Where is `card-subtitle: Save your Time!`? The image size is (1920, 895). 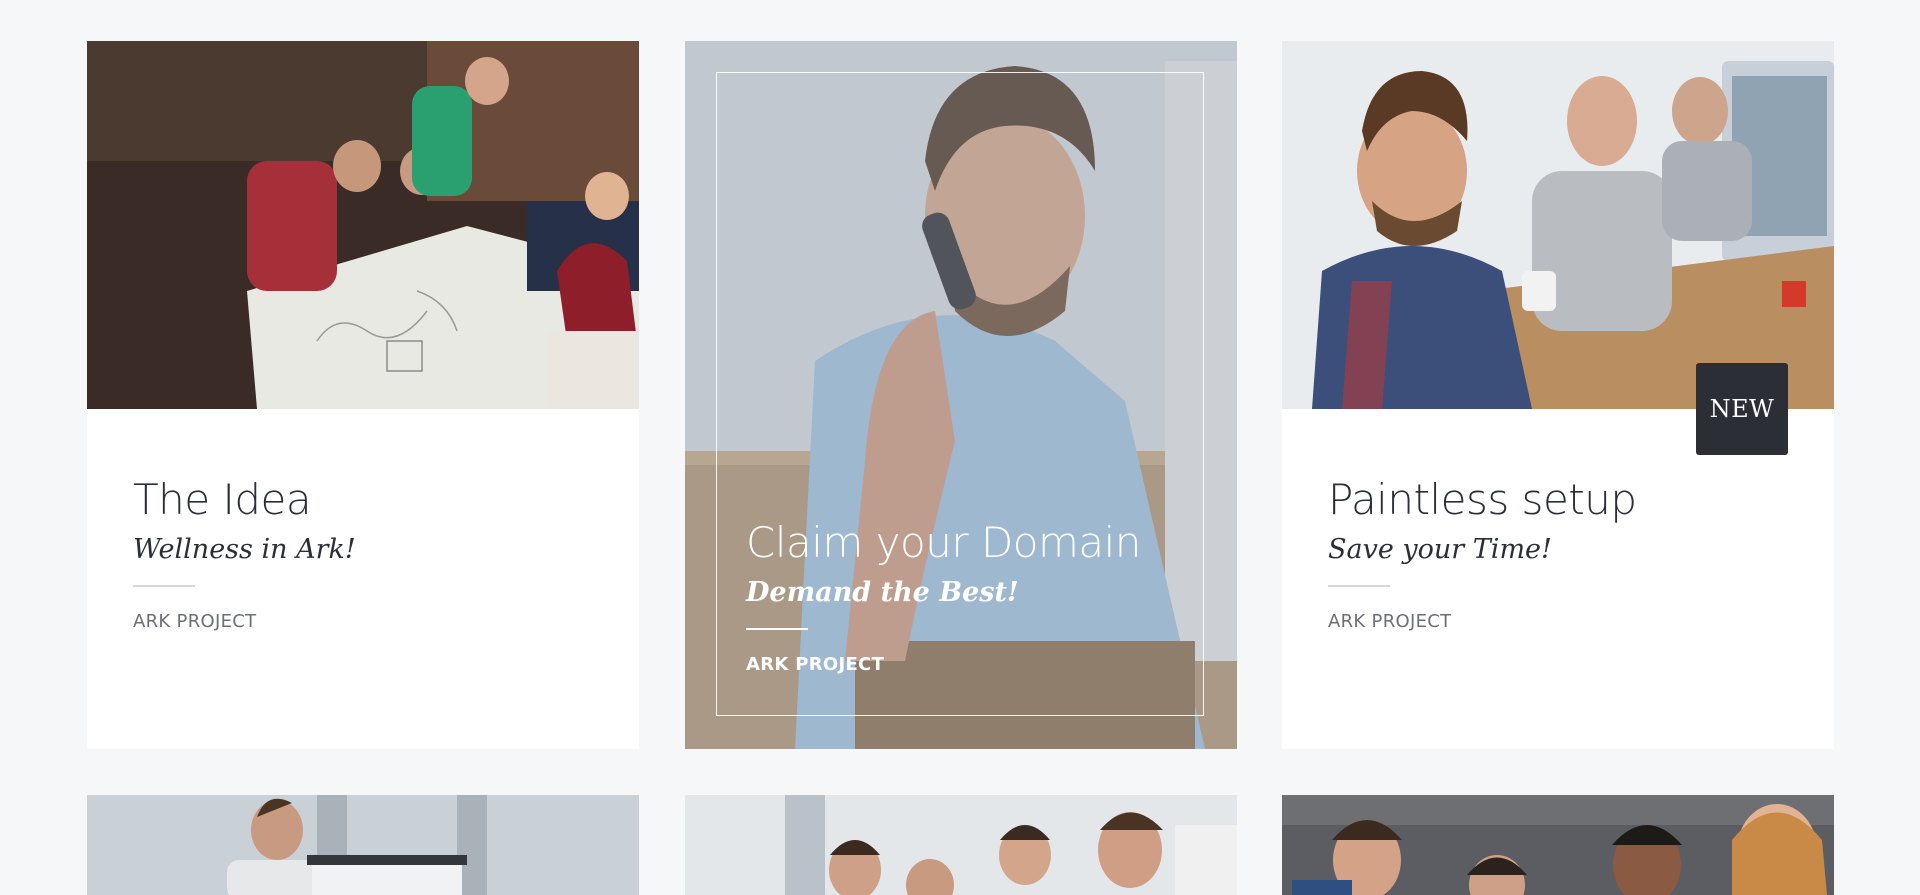 card-subtitle: Save your Time! is located at coordinates (1440, 550).